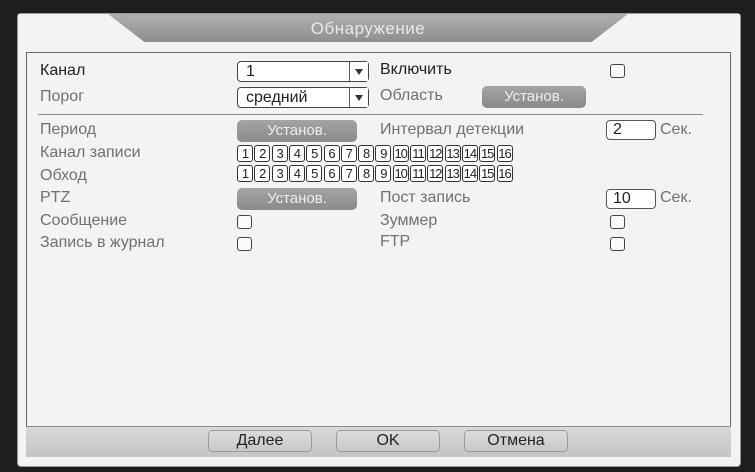  I want to click on log-label: Запись в журнал, so click(102, 242).